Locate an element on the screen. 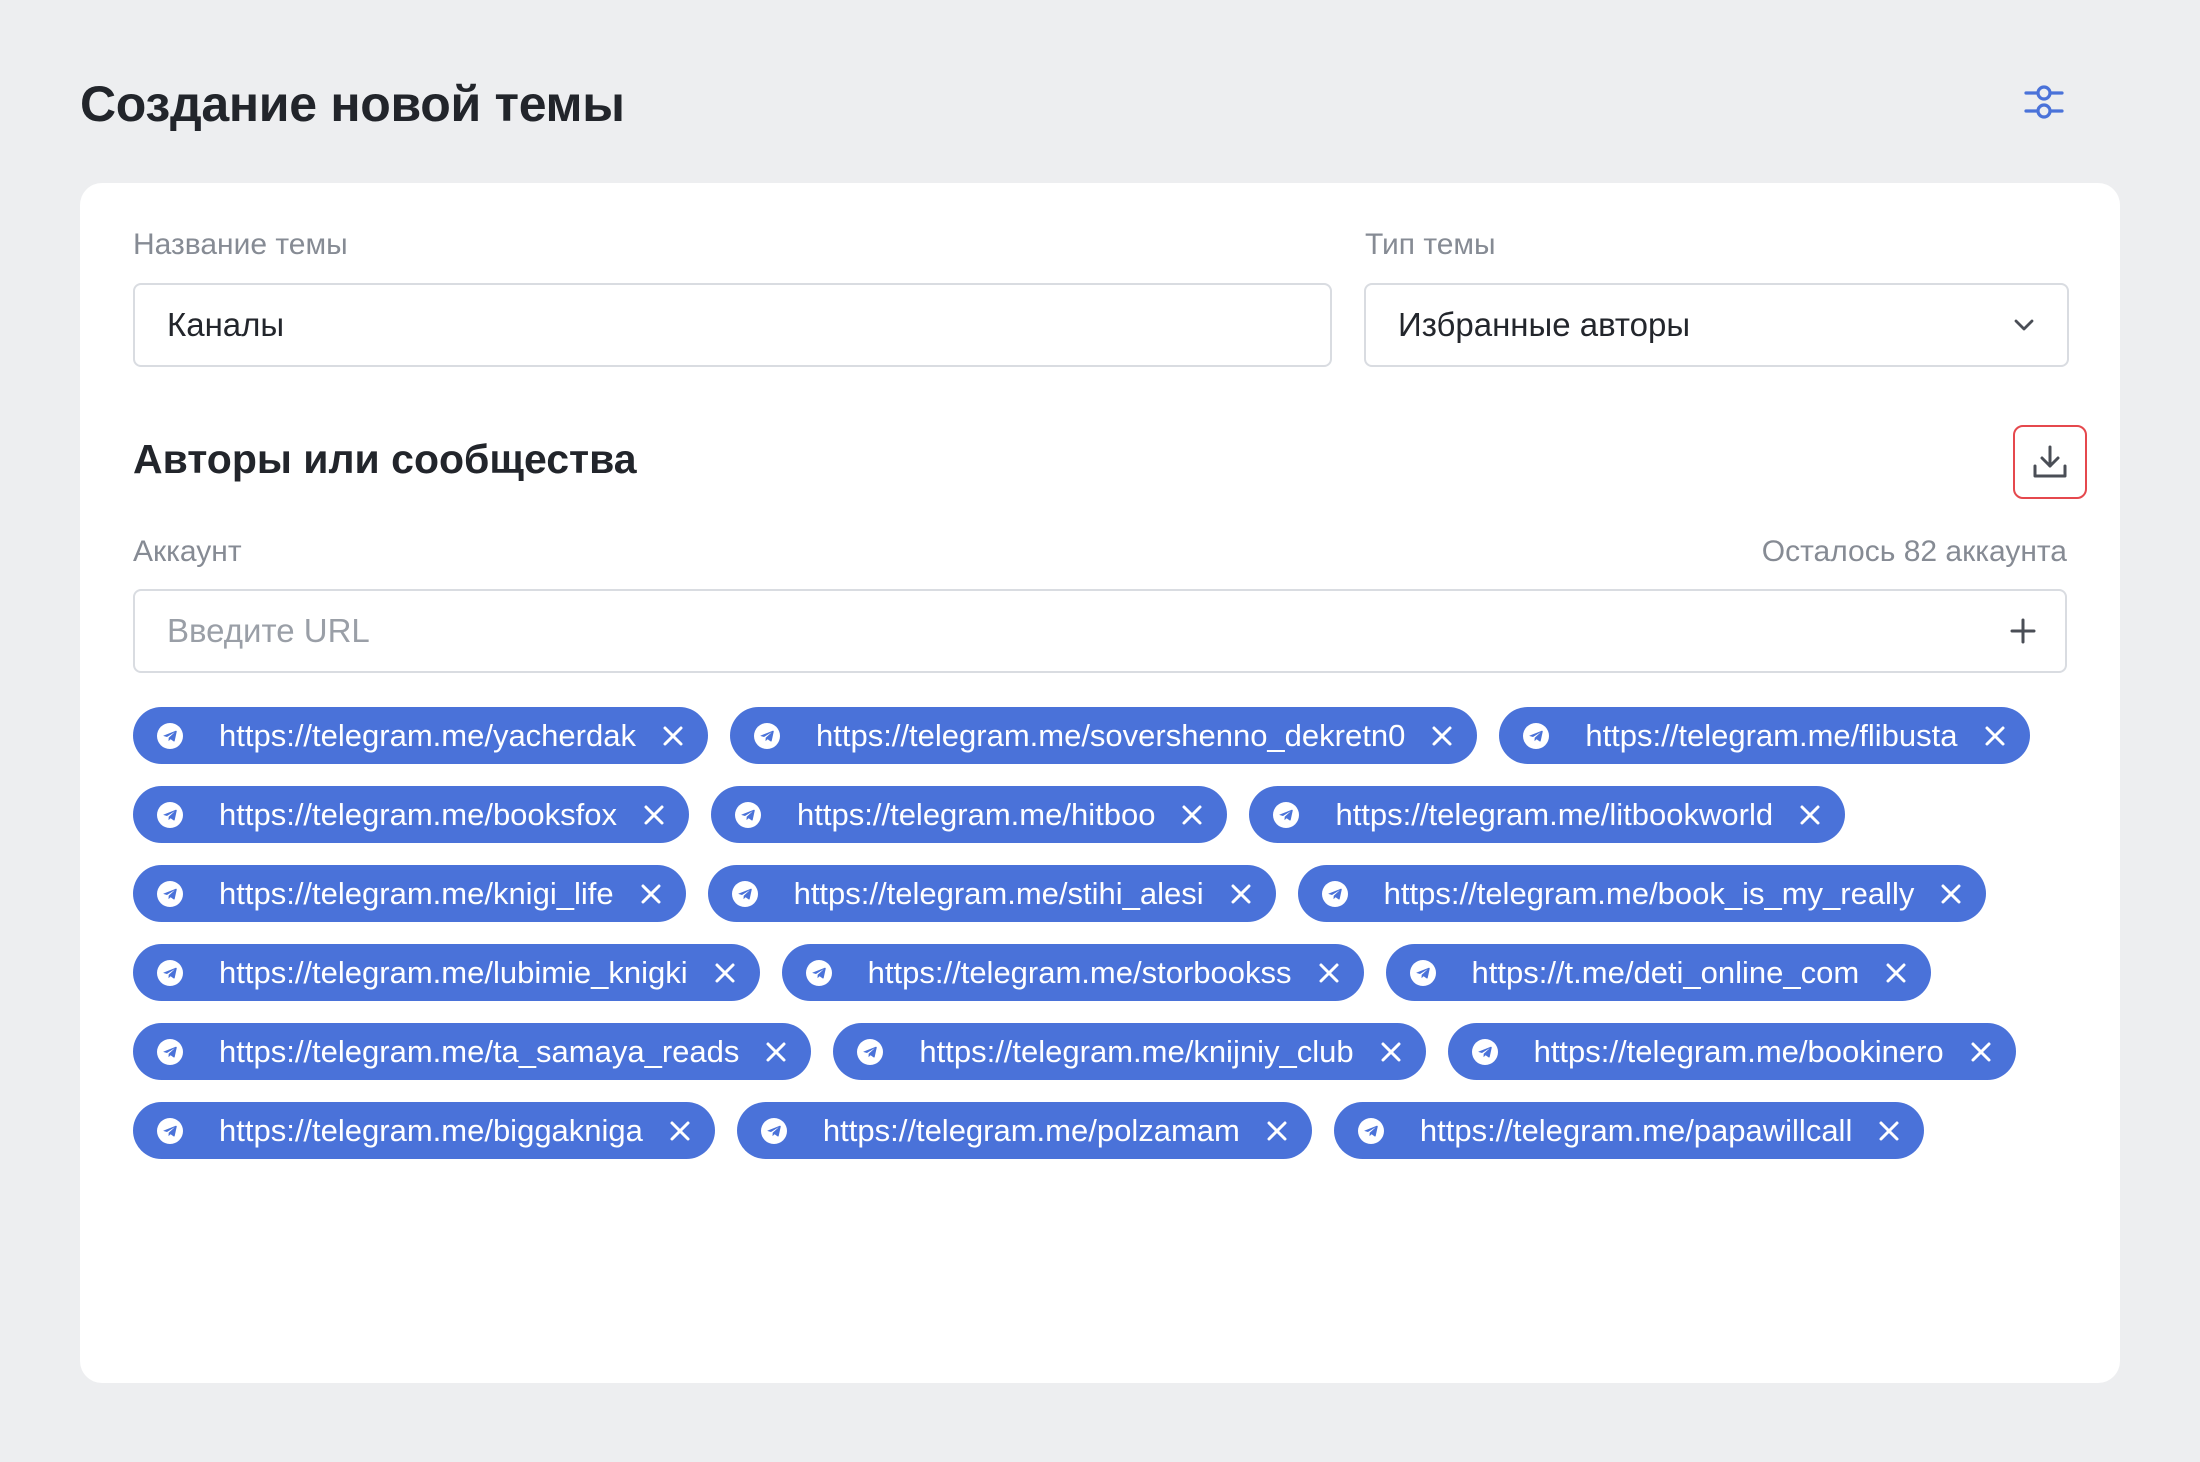 The image size is (2200, 1462). account-tag: https://telegram.me/storbookss is located at coordinates (1072, 972).